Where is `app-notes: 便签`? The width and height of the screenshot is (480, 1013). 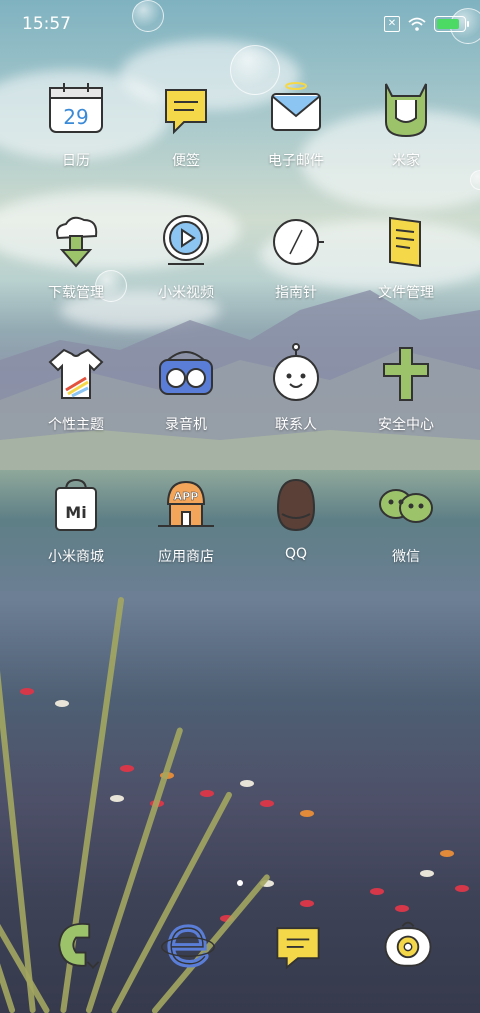
app-notes: 便签 is located at coordinates (186, 124).